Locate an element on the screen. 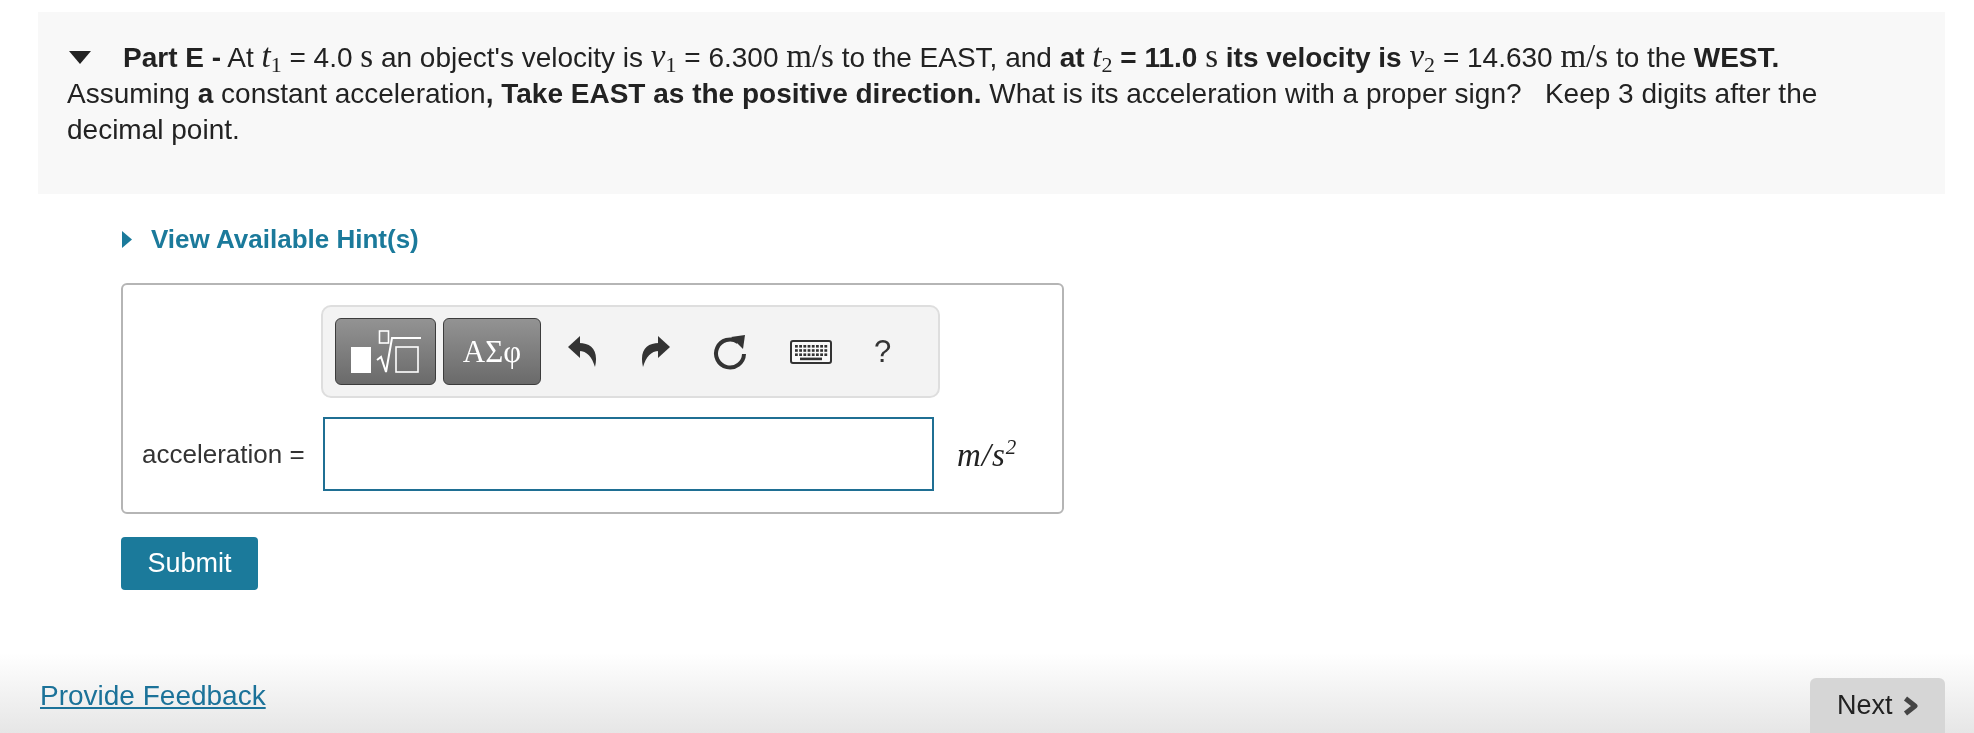 This screenshot has height=733, width=1974. keyboard-button is located at coordinates (811, 351).